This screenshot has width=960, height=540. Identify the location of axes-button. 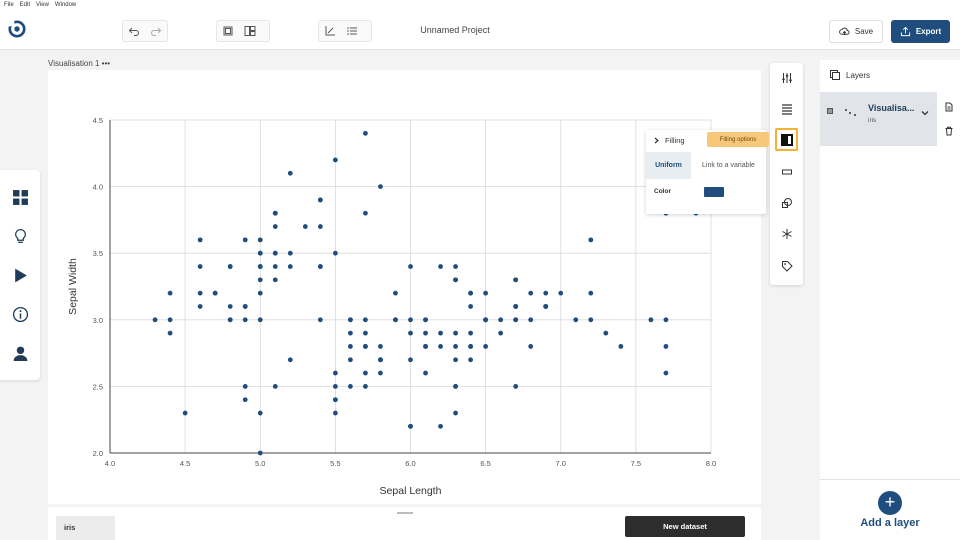
(330, 31).